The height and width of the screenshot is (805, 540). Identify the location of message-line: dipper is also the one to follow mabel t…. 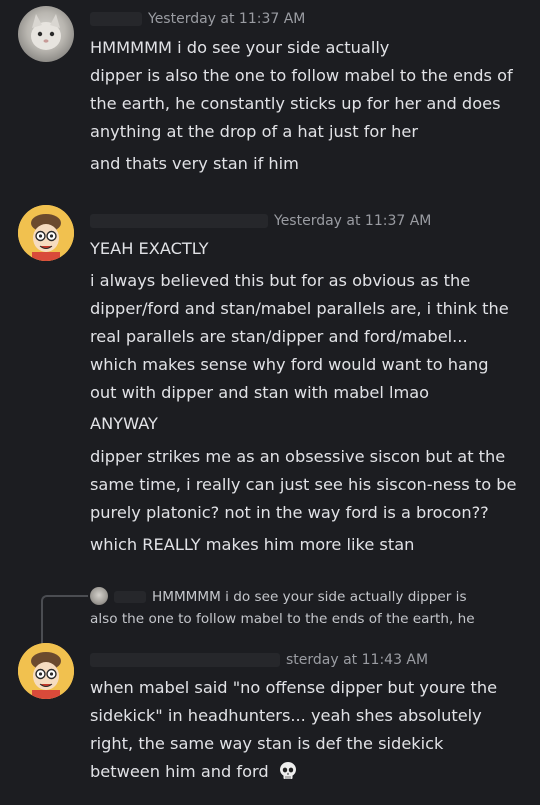
(301, 75).